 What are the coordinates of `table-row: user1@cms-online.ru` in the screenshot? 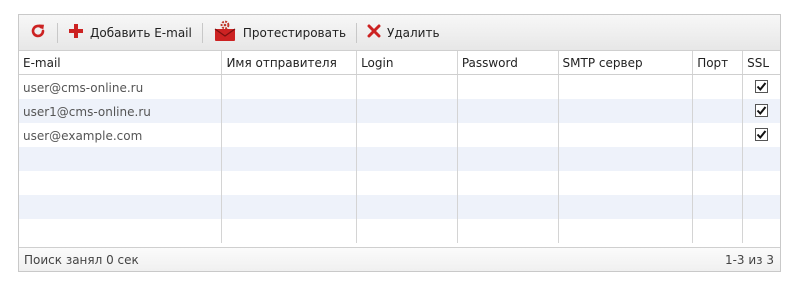 It's located at (399, 111).